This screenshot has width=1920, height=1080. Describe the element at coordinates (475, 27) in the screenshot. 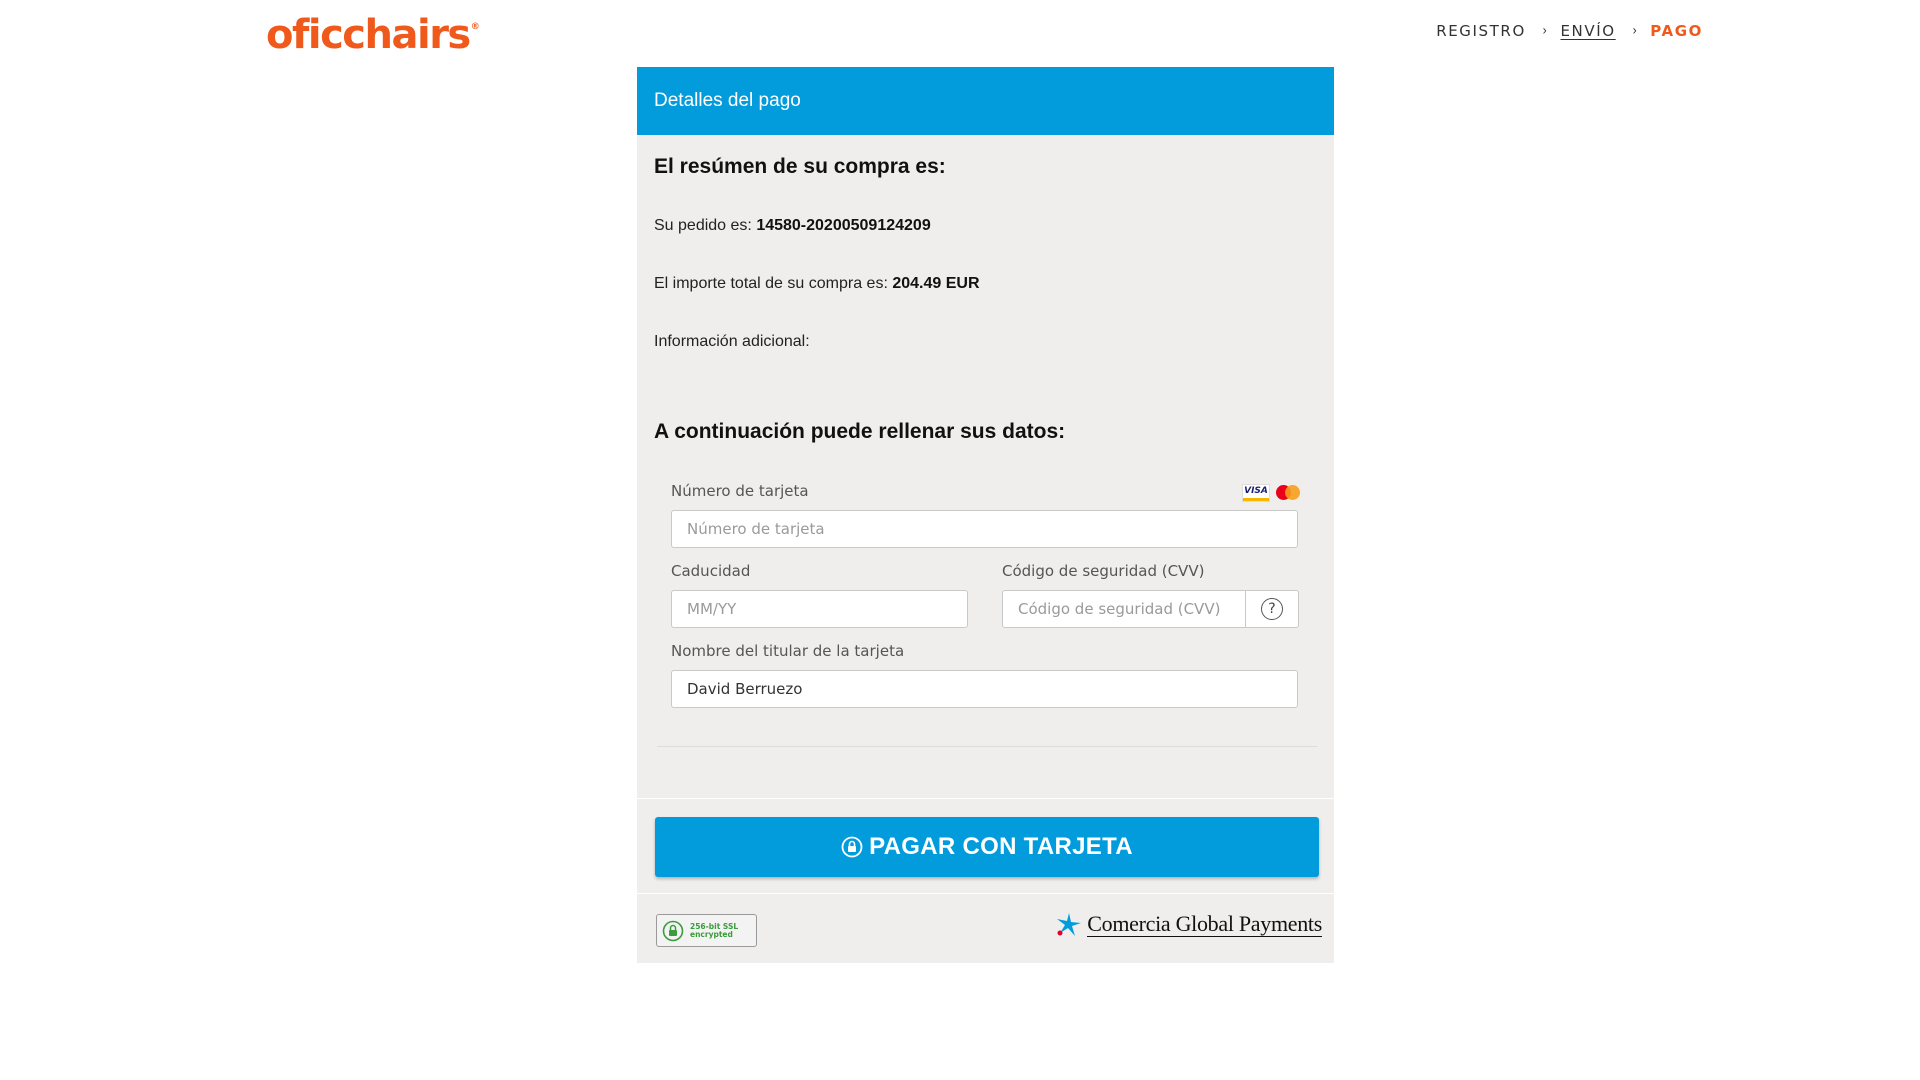

I see `registered-mark: ®` at that location.